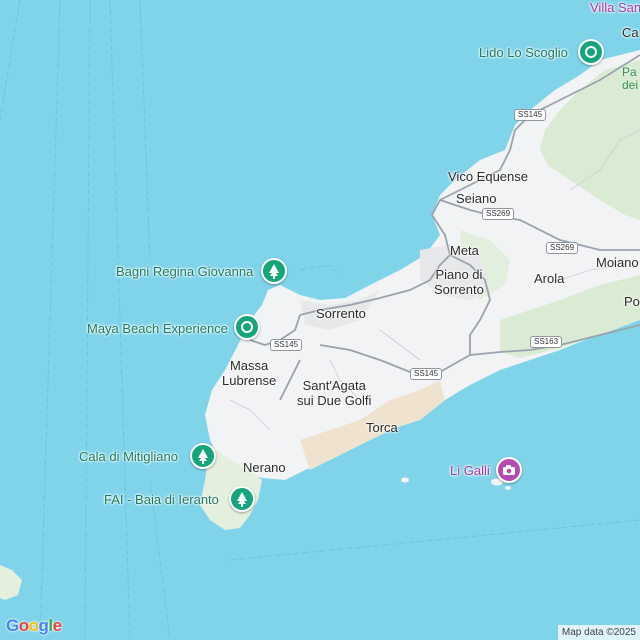  What do you see at coordinates (249, 365) in the screenshot?
I see `place-massa-line1: Massa` at bounding box center [249, 365].